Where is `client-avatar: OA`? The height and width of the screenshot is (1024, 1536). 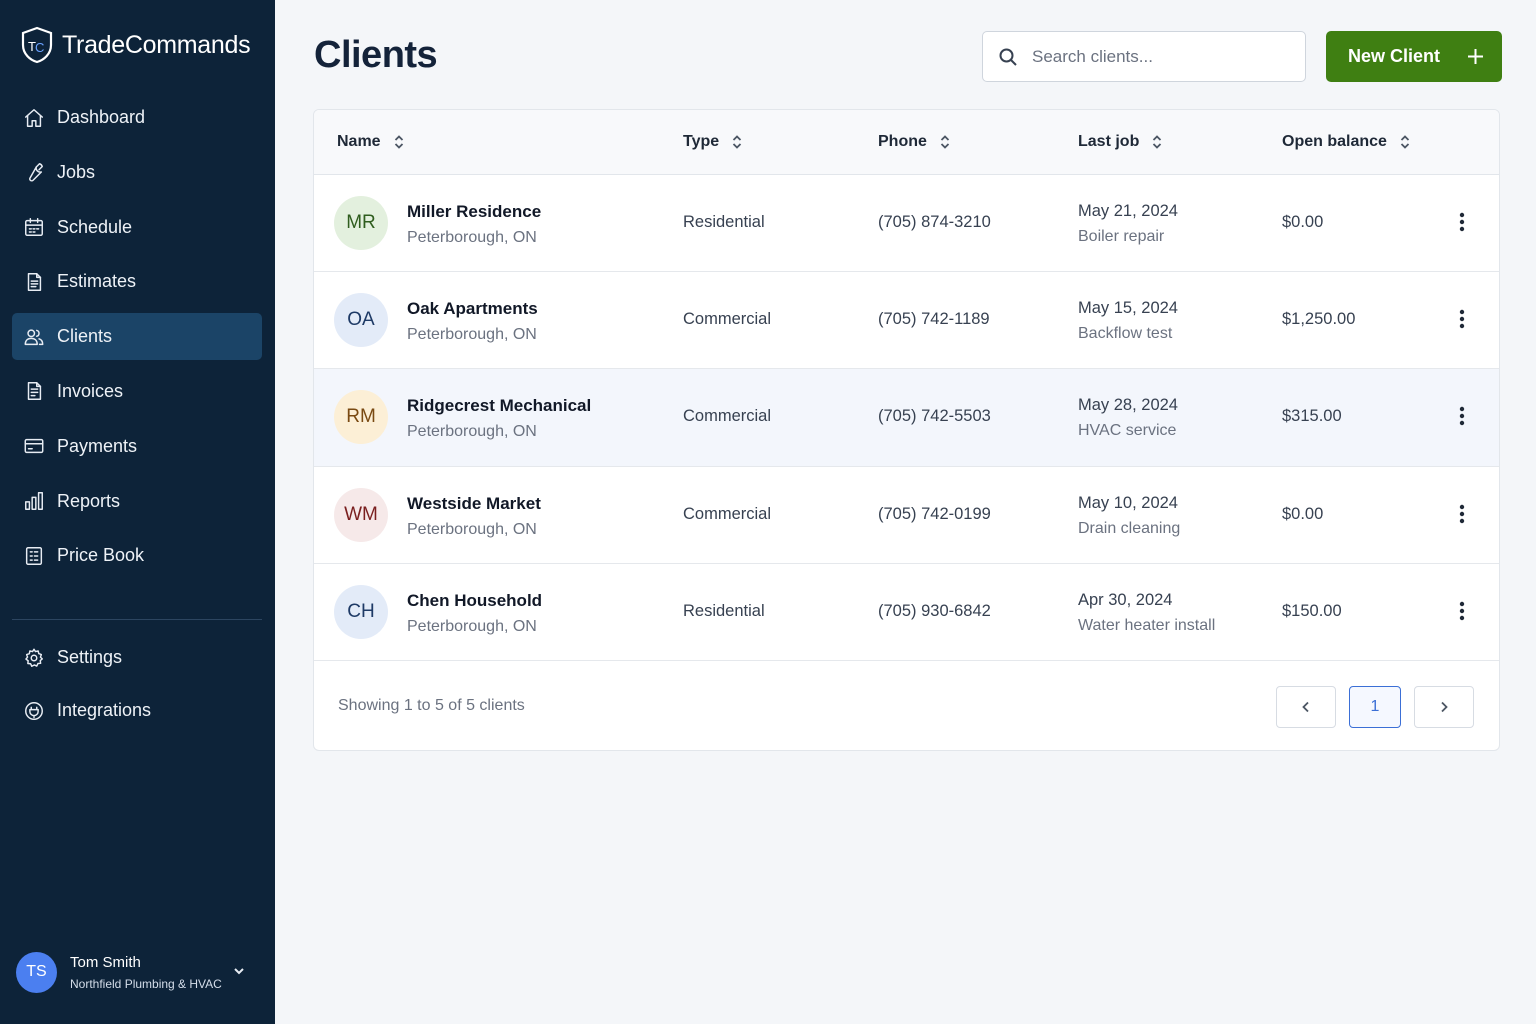 client-avatar: OA is located at coordinates (361, 320).